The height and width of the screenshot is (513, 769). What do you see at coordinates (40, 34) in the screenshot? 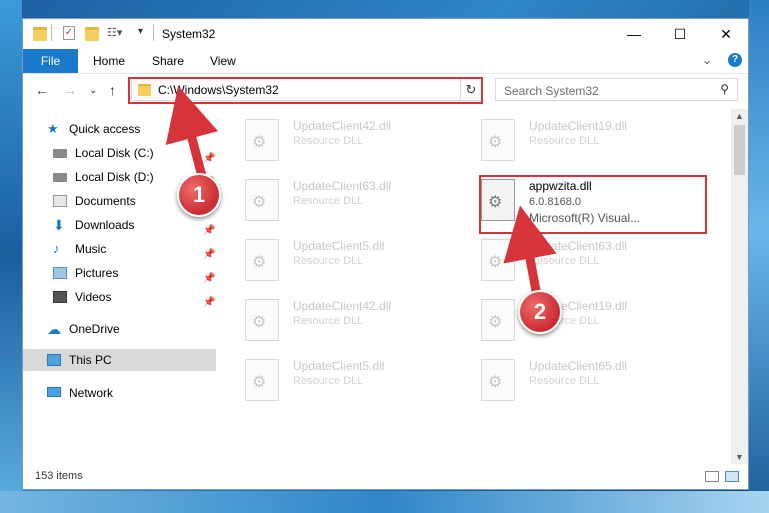
I see `folder-icon` at bounding box center [40, 34].